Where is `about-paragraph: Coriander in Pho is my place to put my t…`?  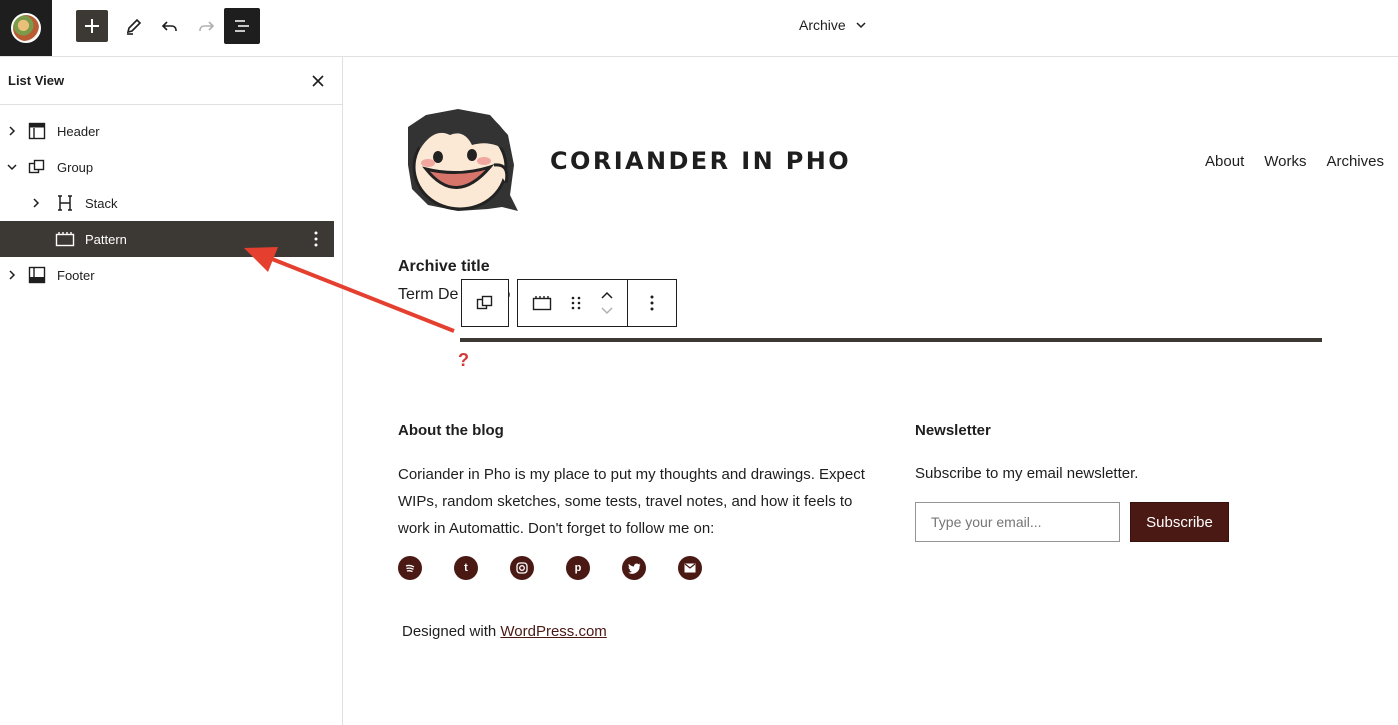
about-paragraph: Coriander in Pho is my place to put my t… is located at coordinates (638, 501).